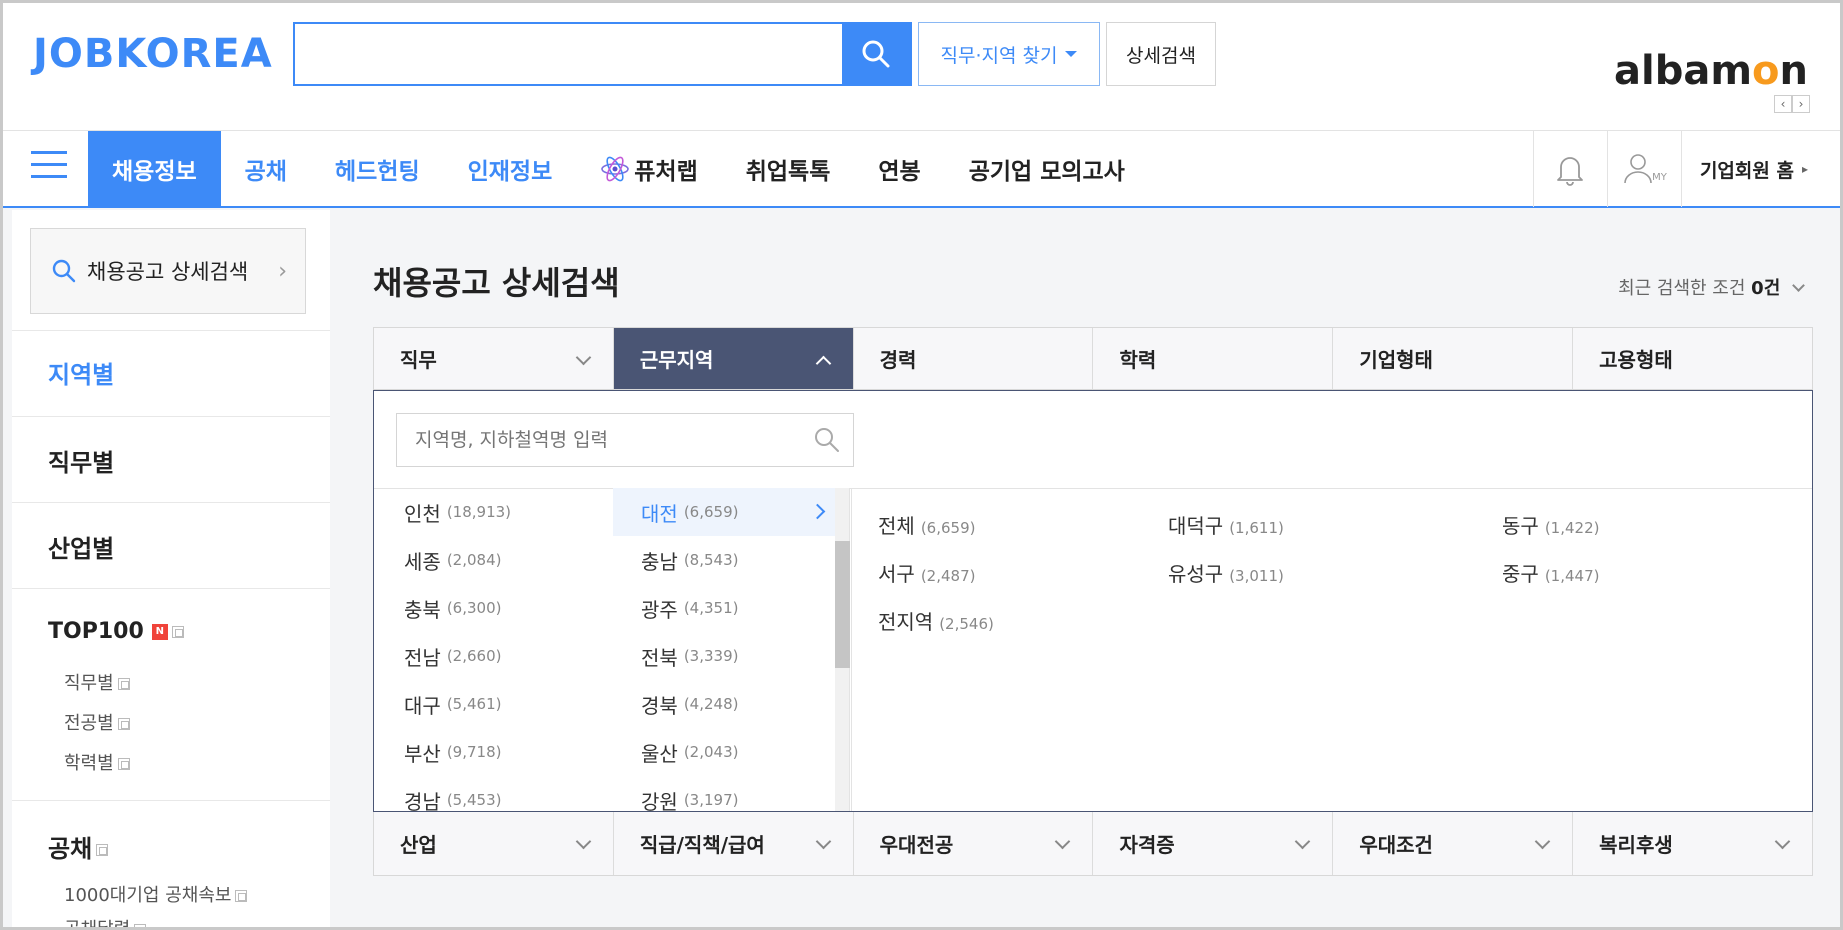 Image resolution: width=1843 pixels, height=930 pixels. What do you see at coordinates (1256, 528) in the screenshot?
I see `district-count: (1,611)` at bounding box center [1256, 528].